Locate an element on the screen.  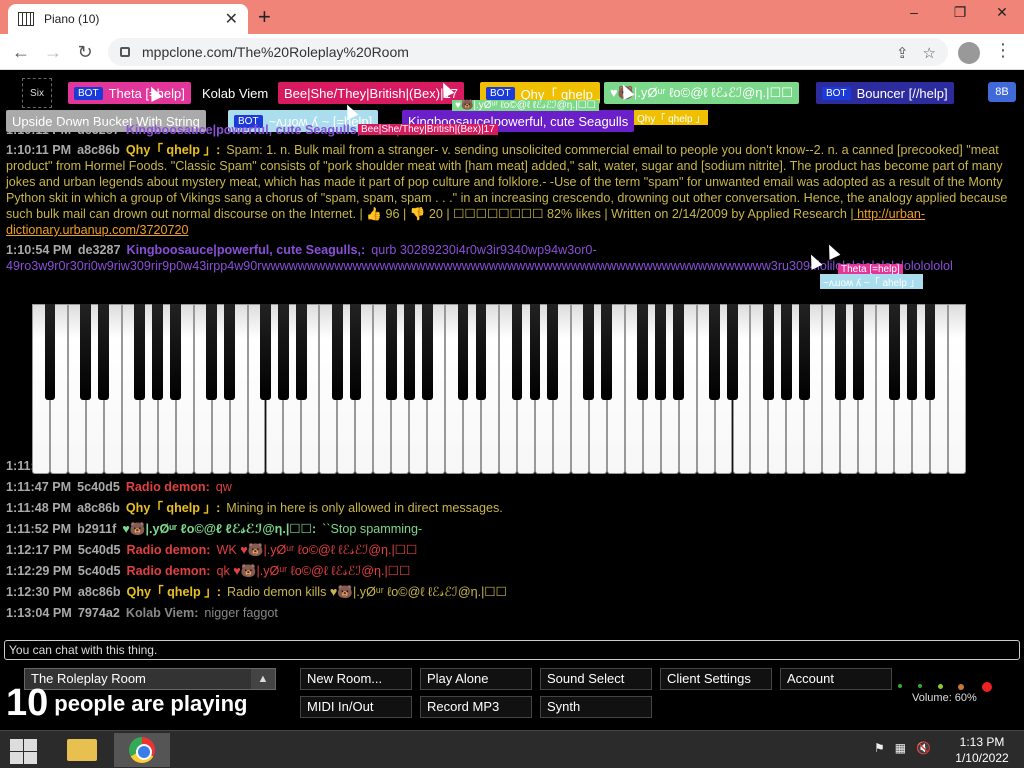
user-badge: Bee|She/They|British|(Bex)|17 is located at coordinates (371, 93).